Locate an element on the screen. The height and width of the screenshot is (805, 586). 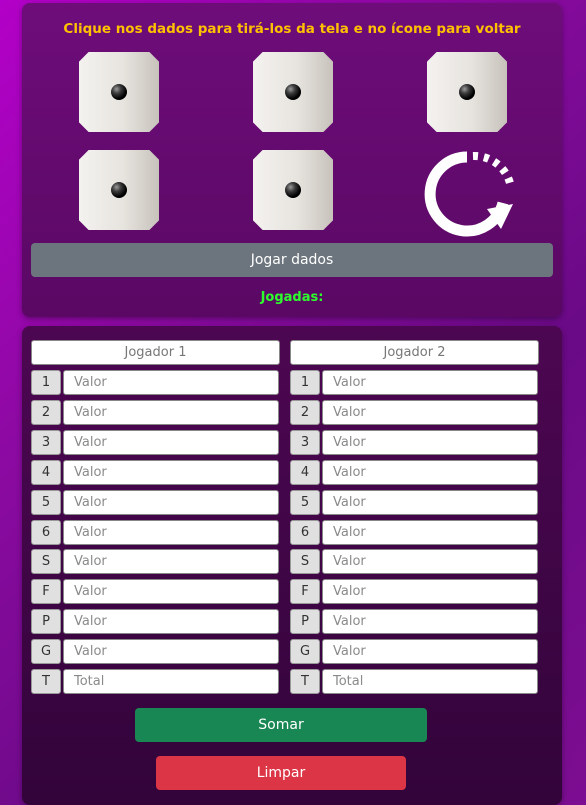
sum-button: Somar is located at coordinates (281, 725).